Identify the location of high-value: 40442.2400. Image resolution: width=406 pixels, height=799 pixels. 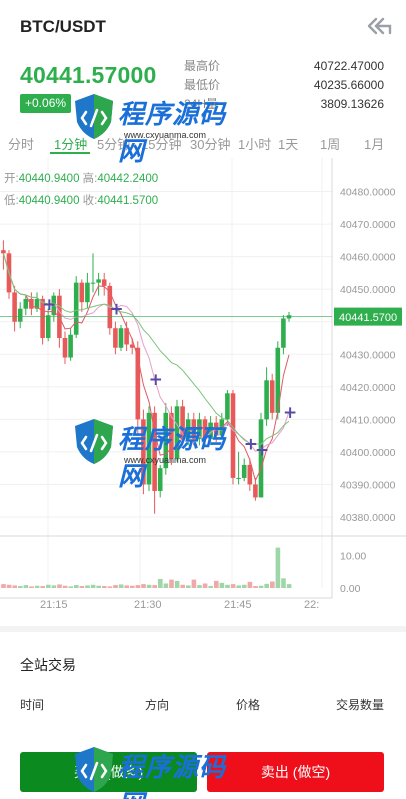
(128, 179).